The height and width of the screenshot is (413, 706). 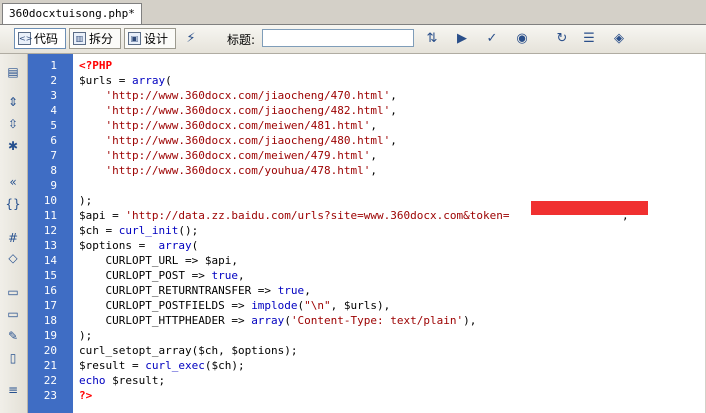 I want to click on code-token: CURLOPT_POSTFIELDS =>, so click(x=165, y=305).